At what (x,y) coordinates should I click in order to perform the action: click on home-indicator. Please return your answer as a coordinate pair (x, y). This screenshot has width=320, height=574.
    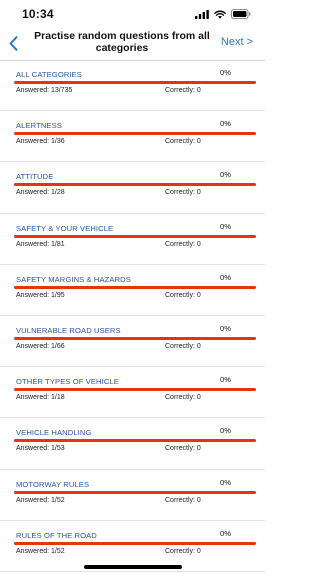
    Looking at the image, I should click on (133, 567).